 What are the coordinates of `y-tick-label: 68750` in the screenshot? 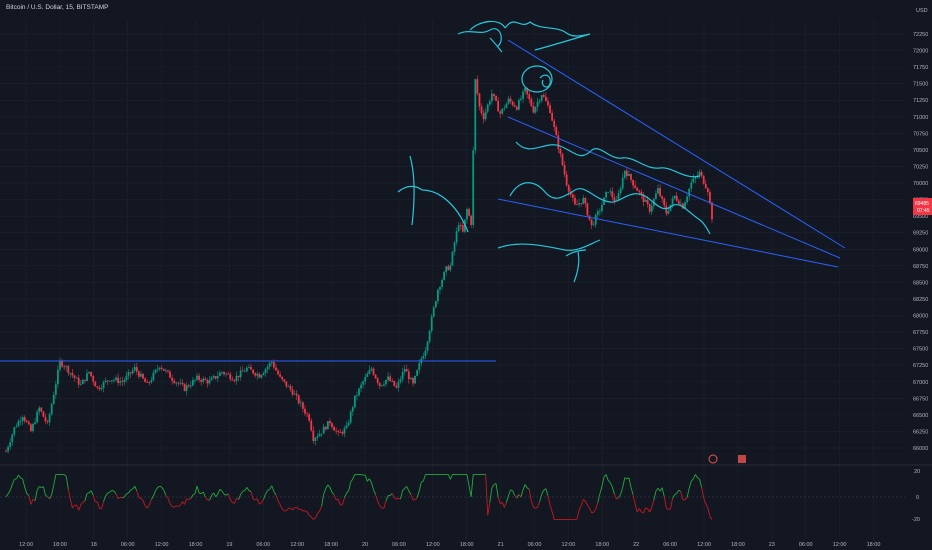 It's located at (920, 267).